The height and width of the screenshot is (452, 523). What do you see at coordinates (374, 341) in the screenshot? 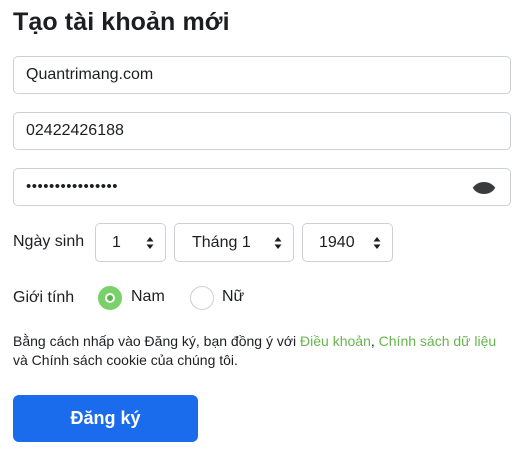
I see `terms-comma: ,` at bounding box center [374, 341].